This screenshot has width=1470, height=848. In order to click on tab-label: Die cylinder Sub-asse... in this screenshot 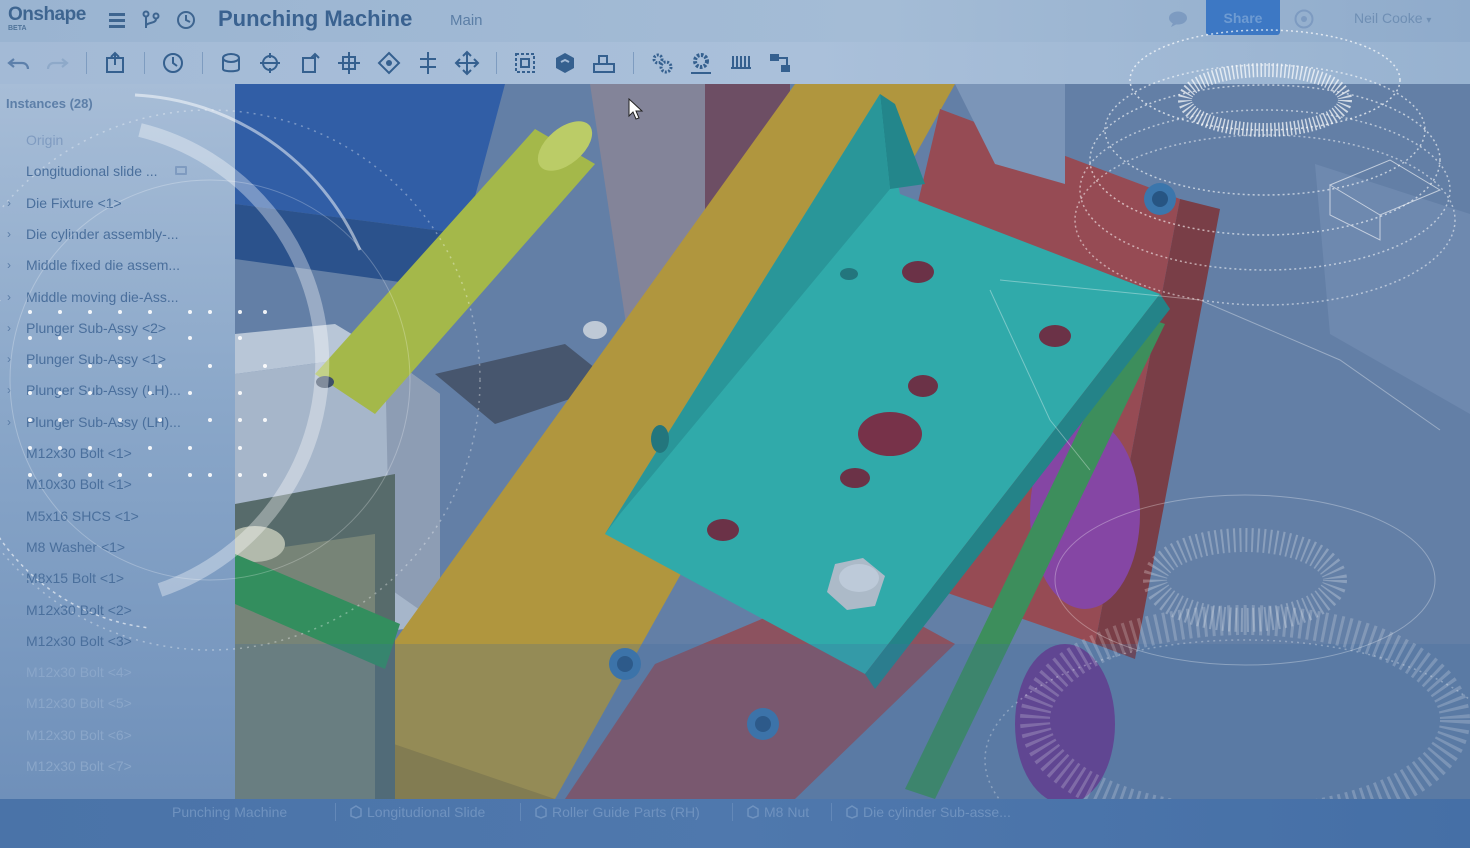, I will do `click(937, 812)`.